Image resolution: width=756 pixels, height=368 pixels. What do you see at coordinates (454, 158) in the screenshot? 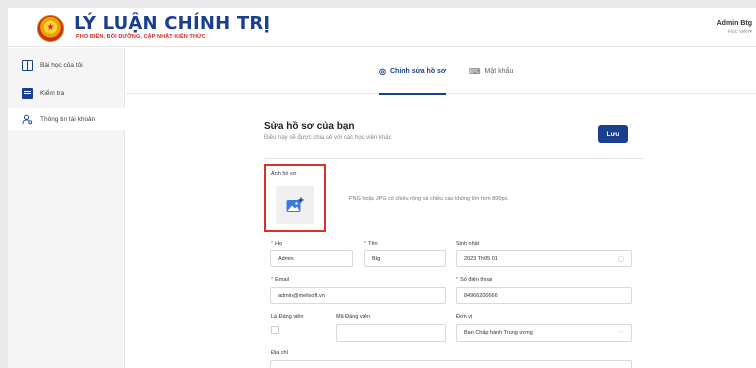
I see `divider` at bounding box center [454, 158].